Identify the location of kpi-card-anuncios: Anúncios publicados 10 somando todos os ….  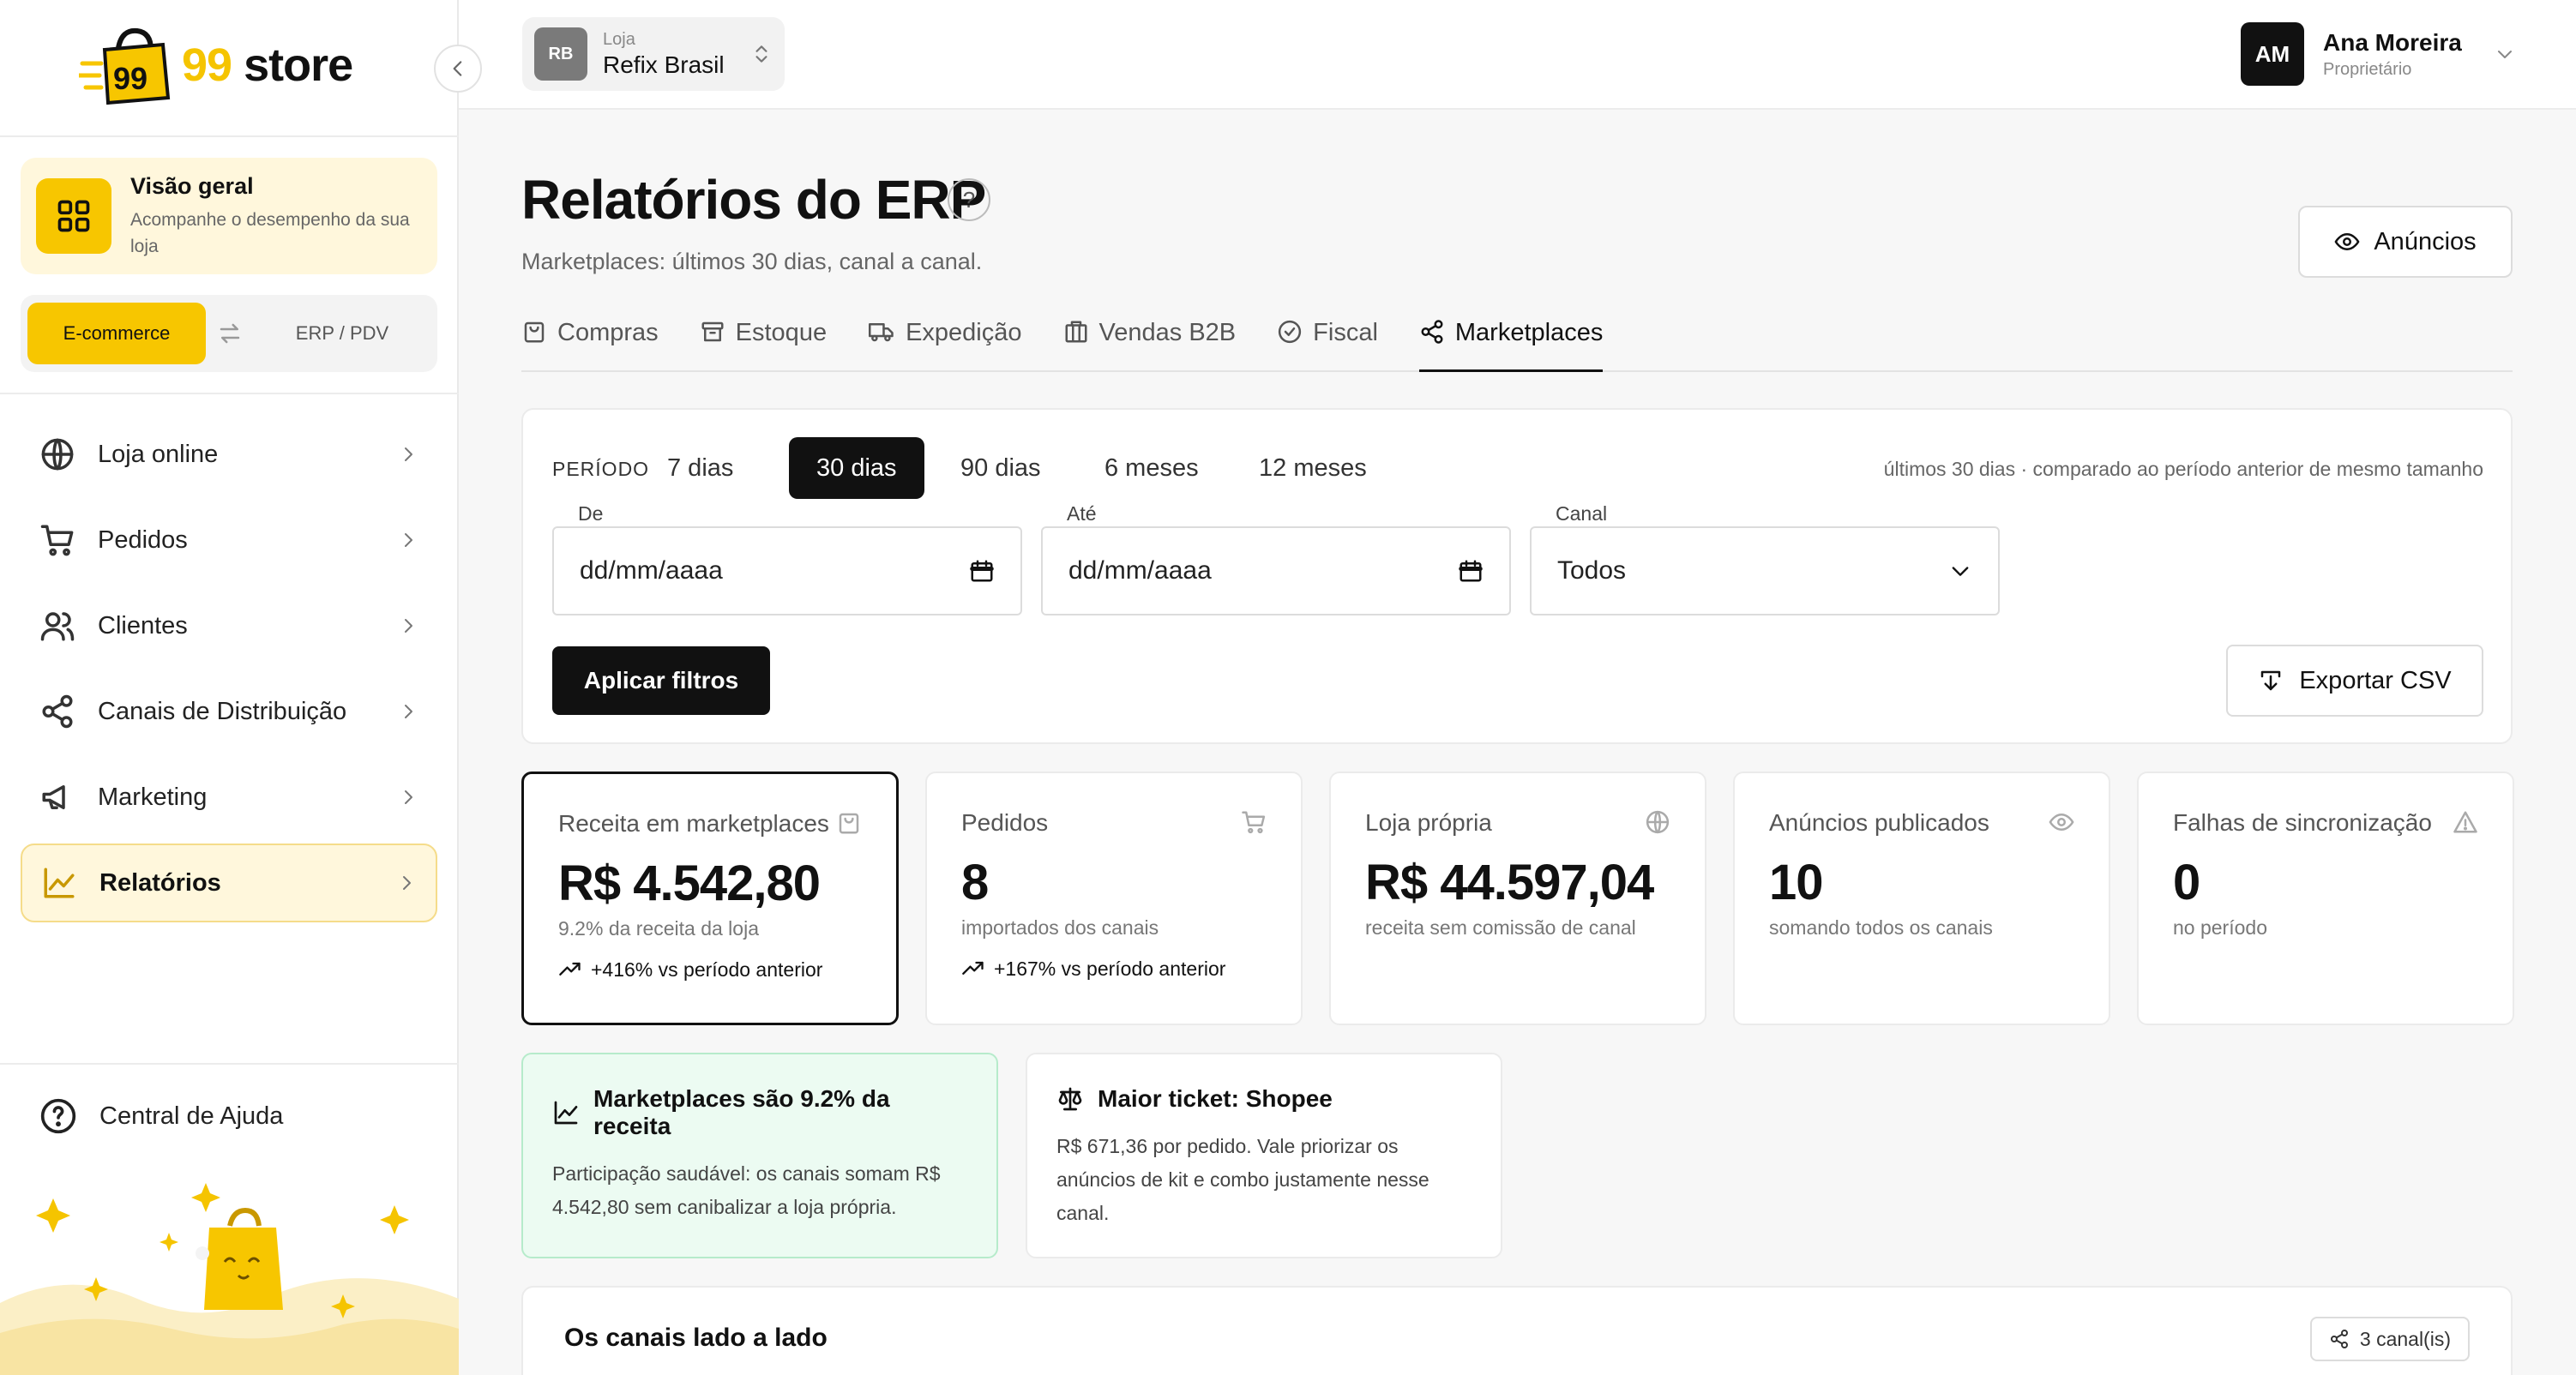
(1921, 898).